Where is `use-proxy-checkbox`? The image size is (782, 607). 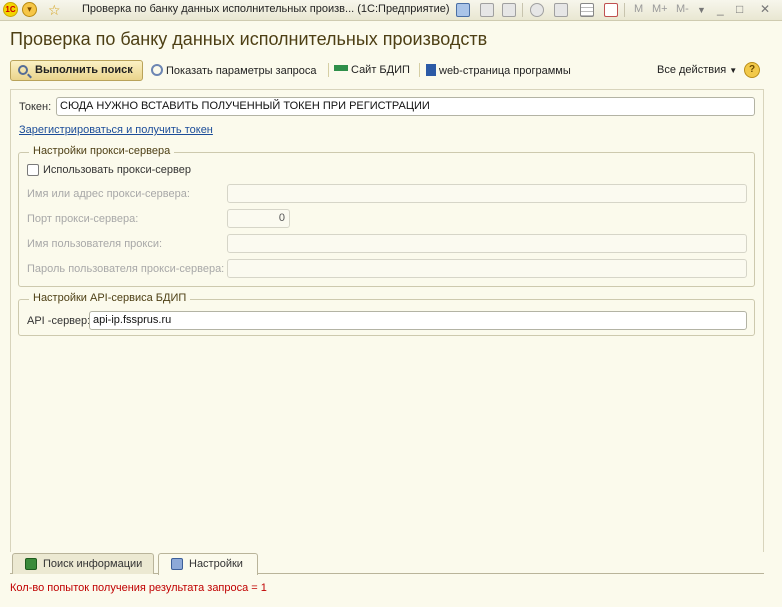
use-proxy-checkbox is located at coordinates (33, 170).